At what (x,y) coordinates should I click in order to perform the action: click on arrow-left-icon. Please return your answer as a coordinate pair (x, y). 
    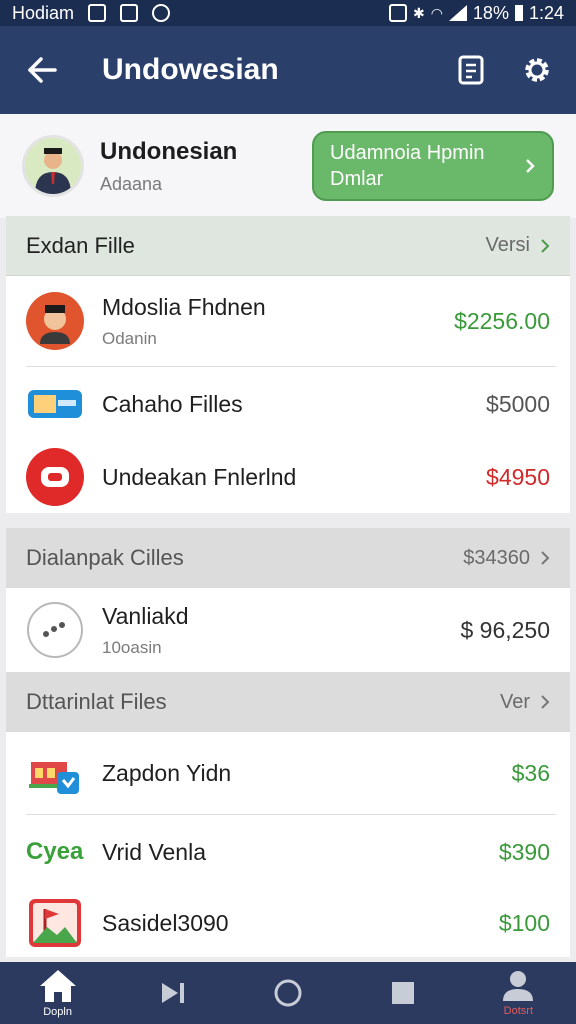
    Looking at the image, I should click on (42, 70).